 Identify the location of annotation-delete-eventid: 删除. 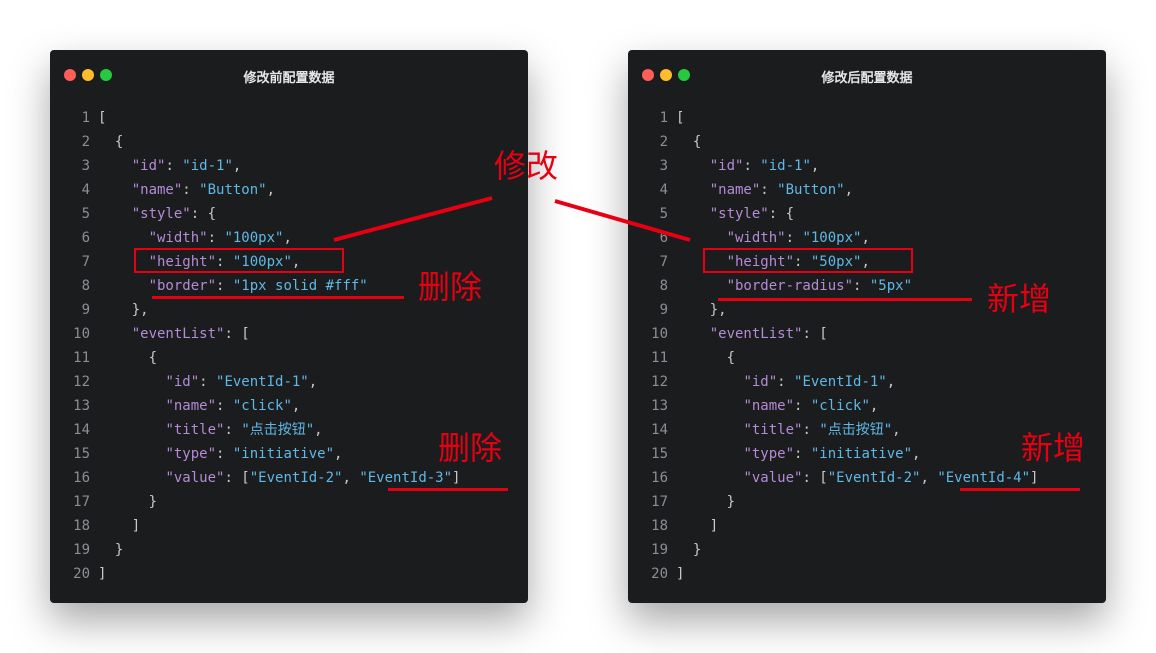
(470, 448).